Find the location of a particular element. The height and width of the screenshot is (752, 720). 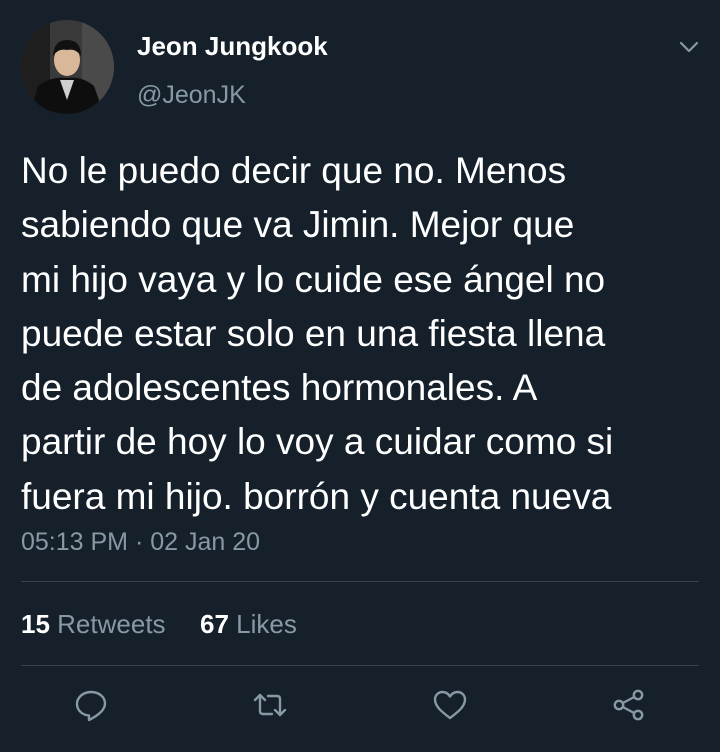

likes-label: Likes is located at coordinates (266, 624).